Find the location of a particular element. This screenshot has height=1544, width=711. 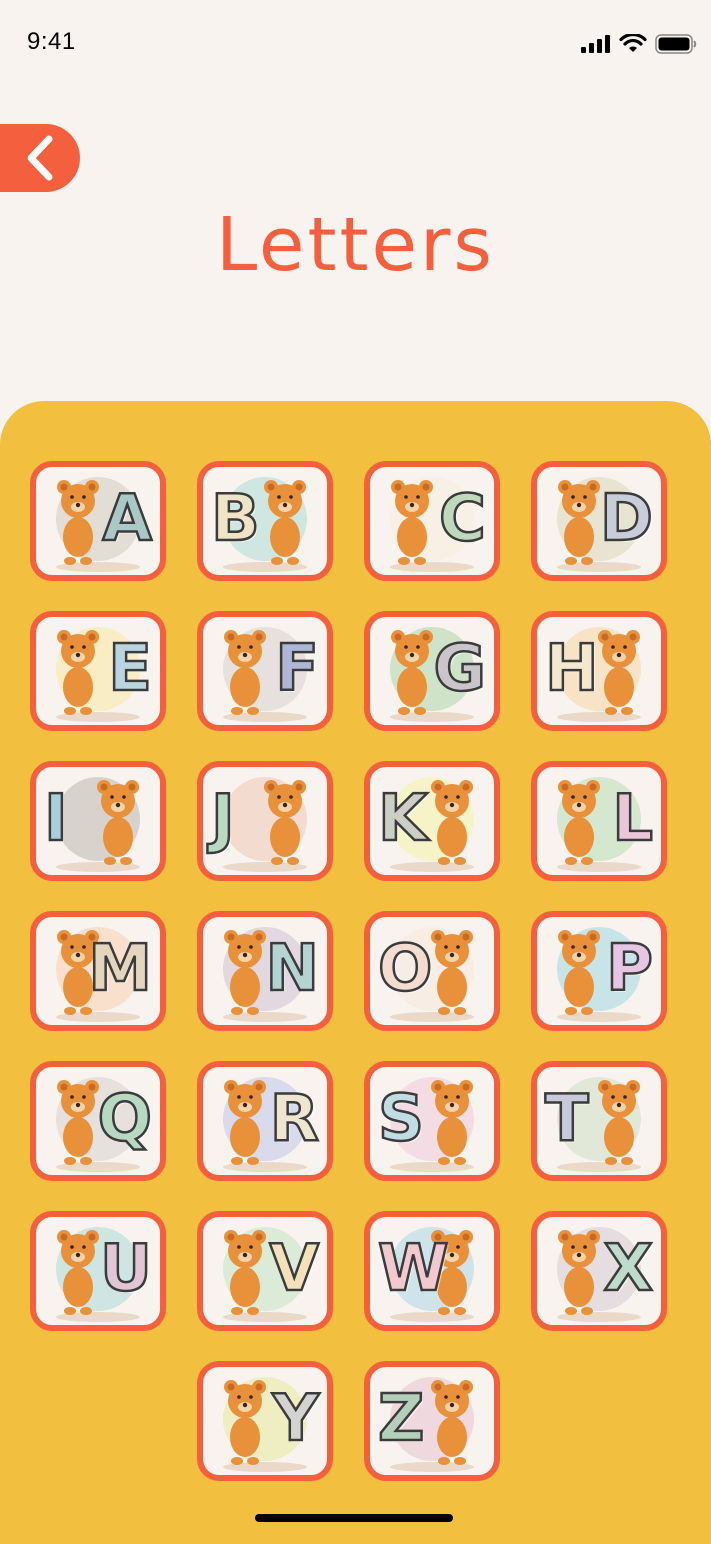

letter-card-f: F is located at coordinates (265, 671).